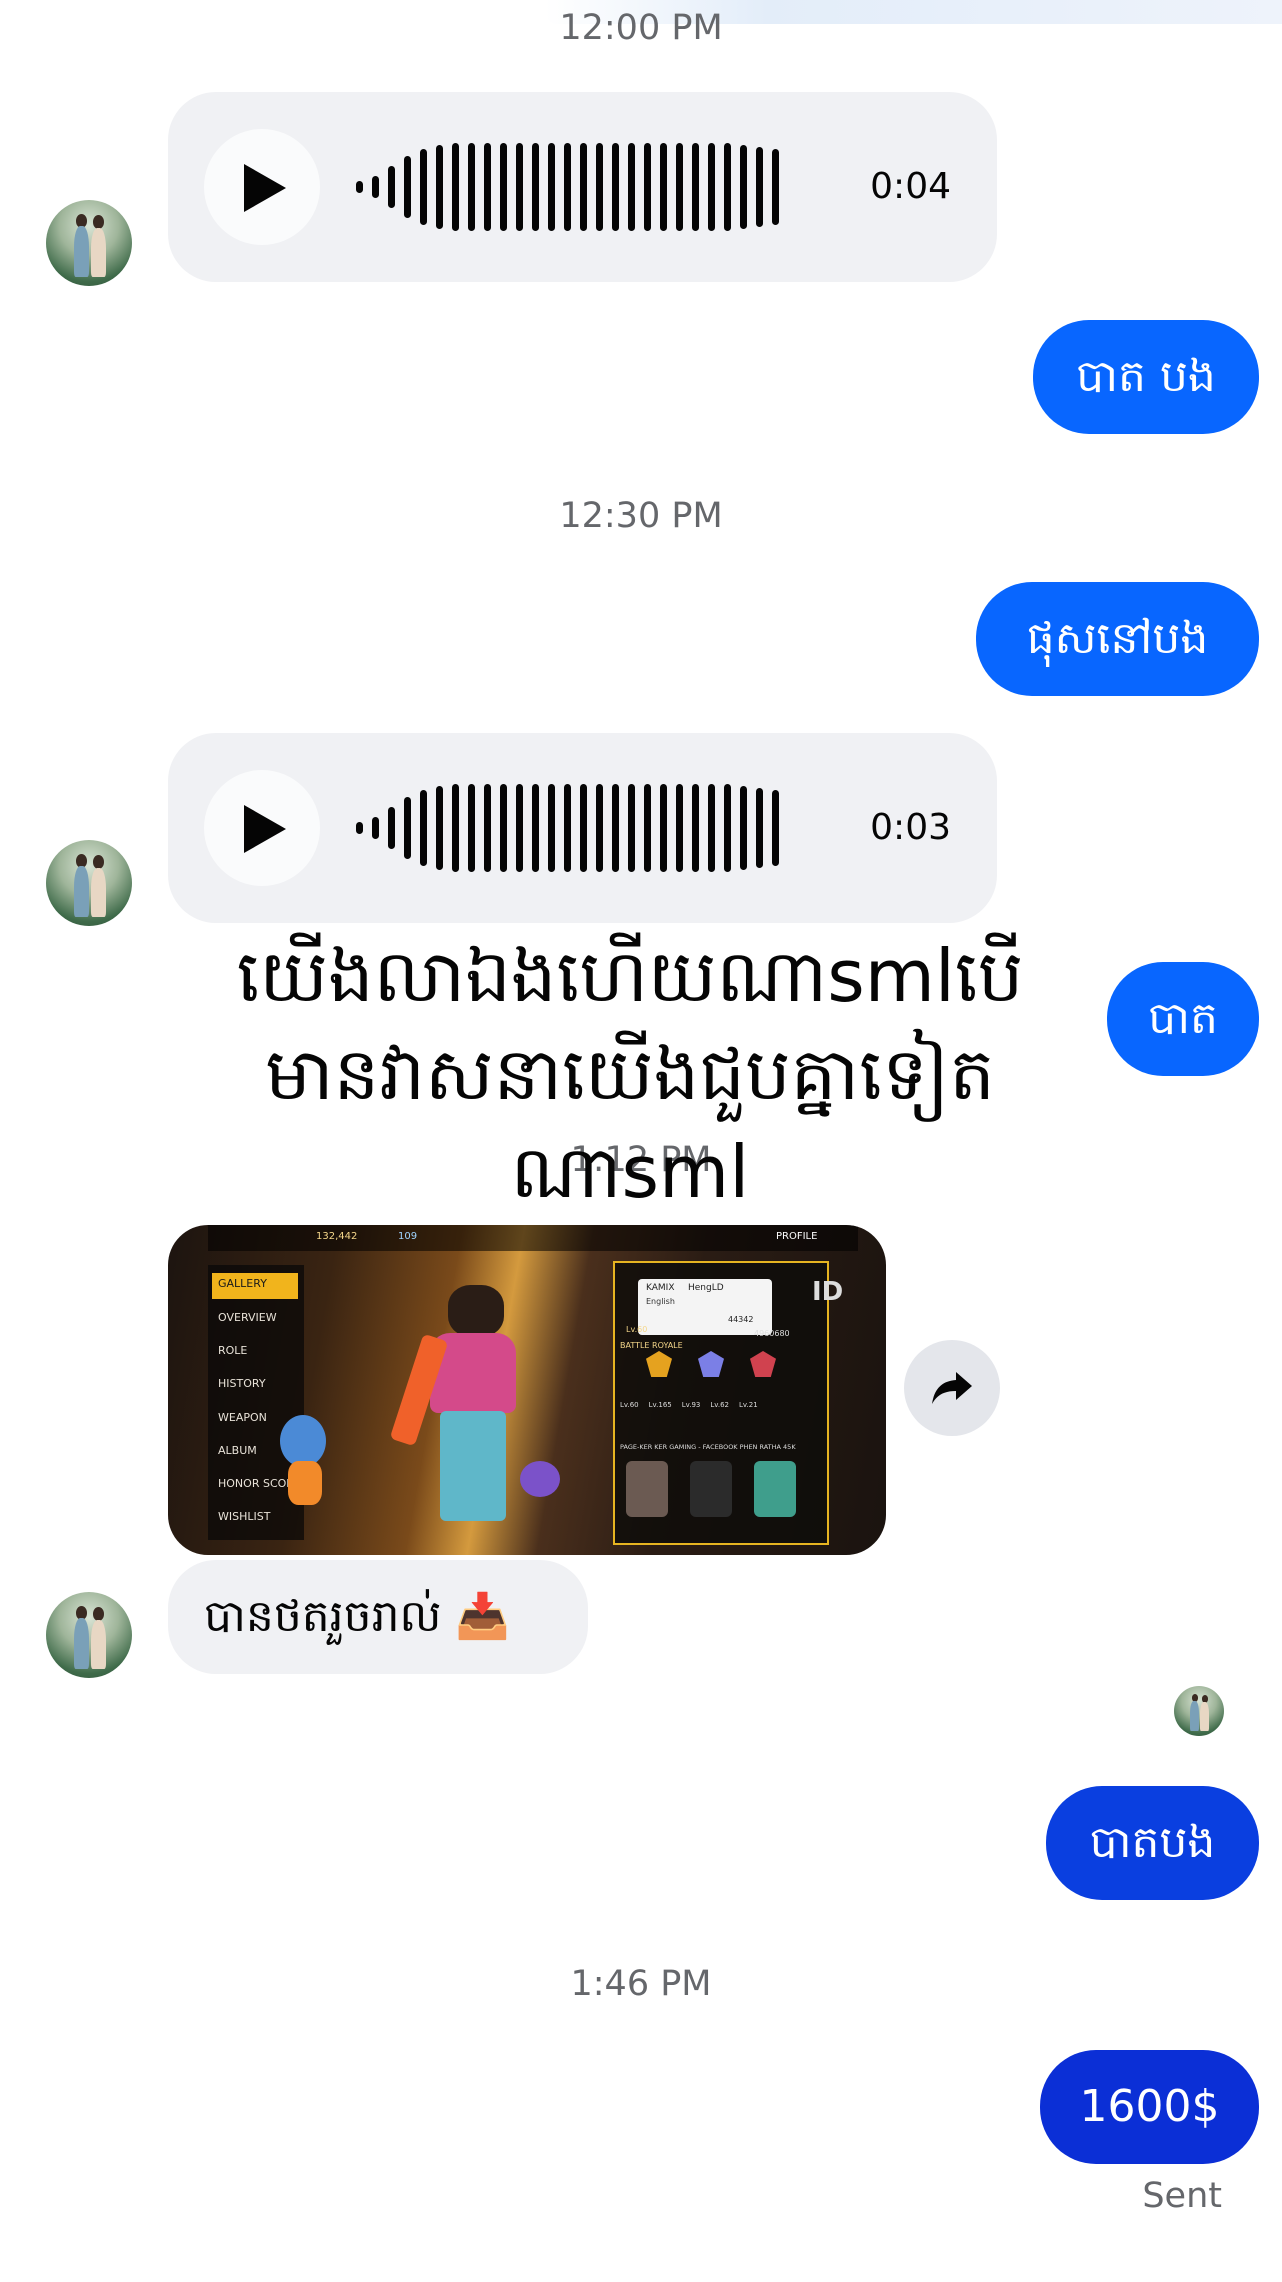 The width and height of the screenshot is (1282, 2282). I want to click on level-item: Lv.62, so click(720, 1405).